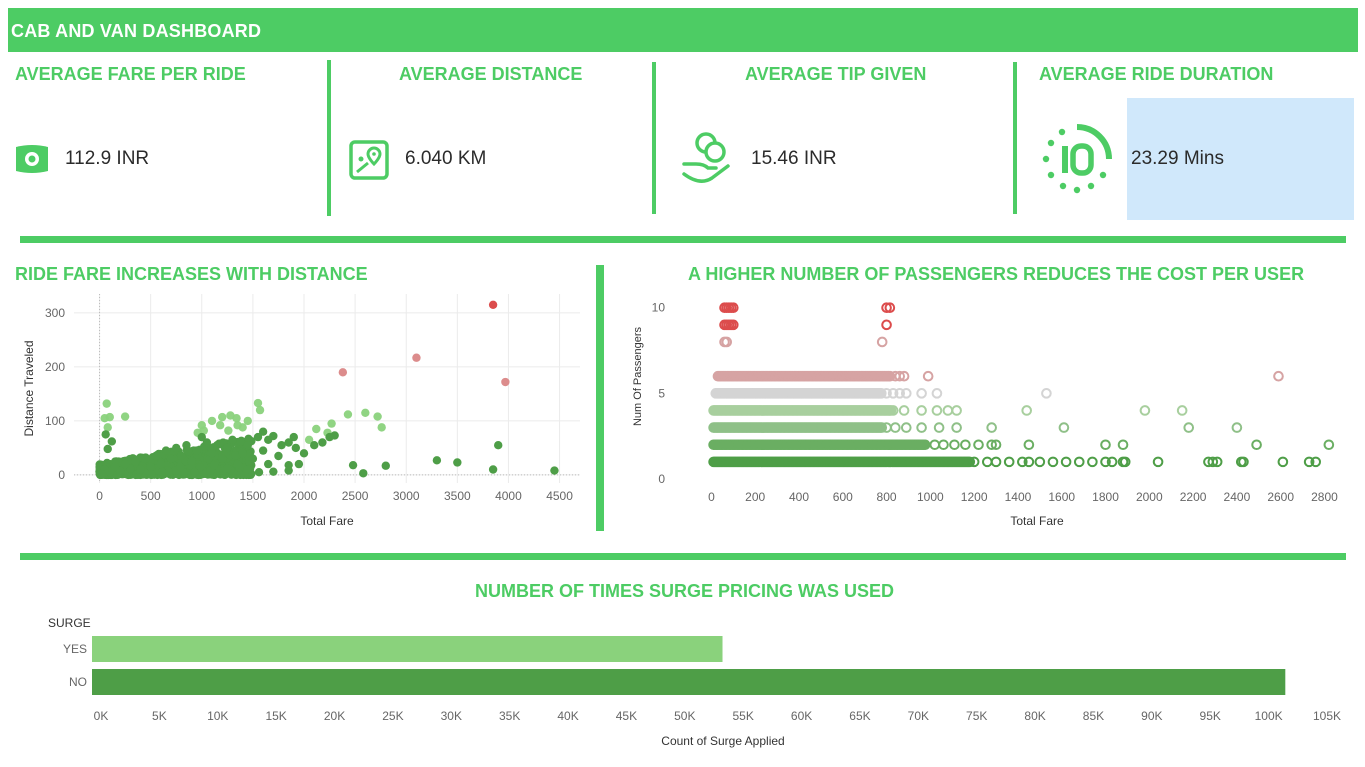  Describe the element at coordinates (275, 716) in the screenshot. I see `x-tick-label: 15K` at that location.